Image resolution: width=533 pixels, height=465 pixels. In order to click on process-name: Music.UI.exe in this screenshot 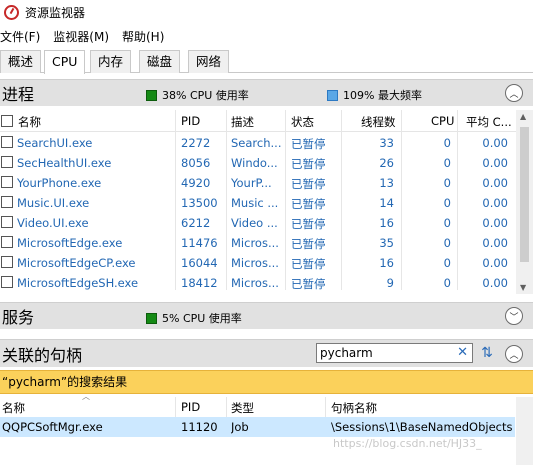, I will do `click(53, 203)`.